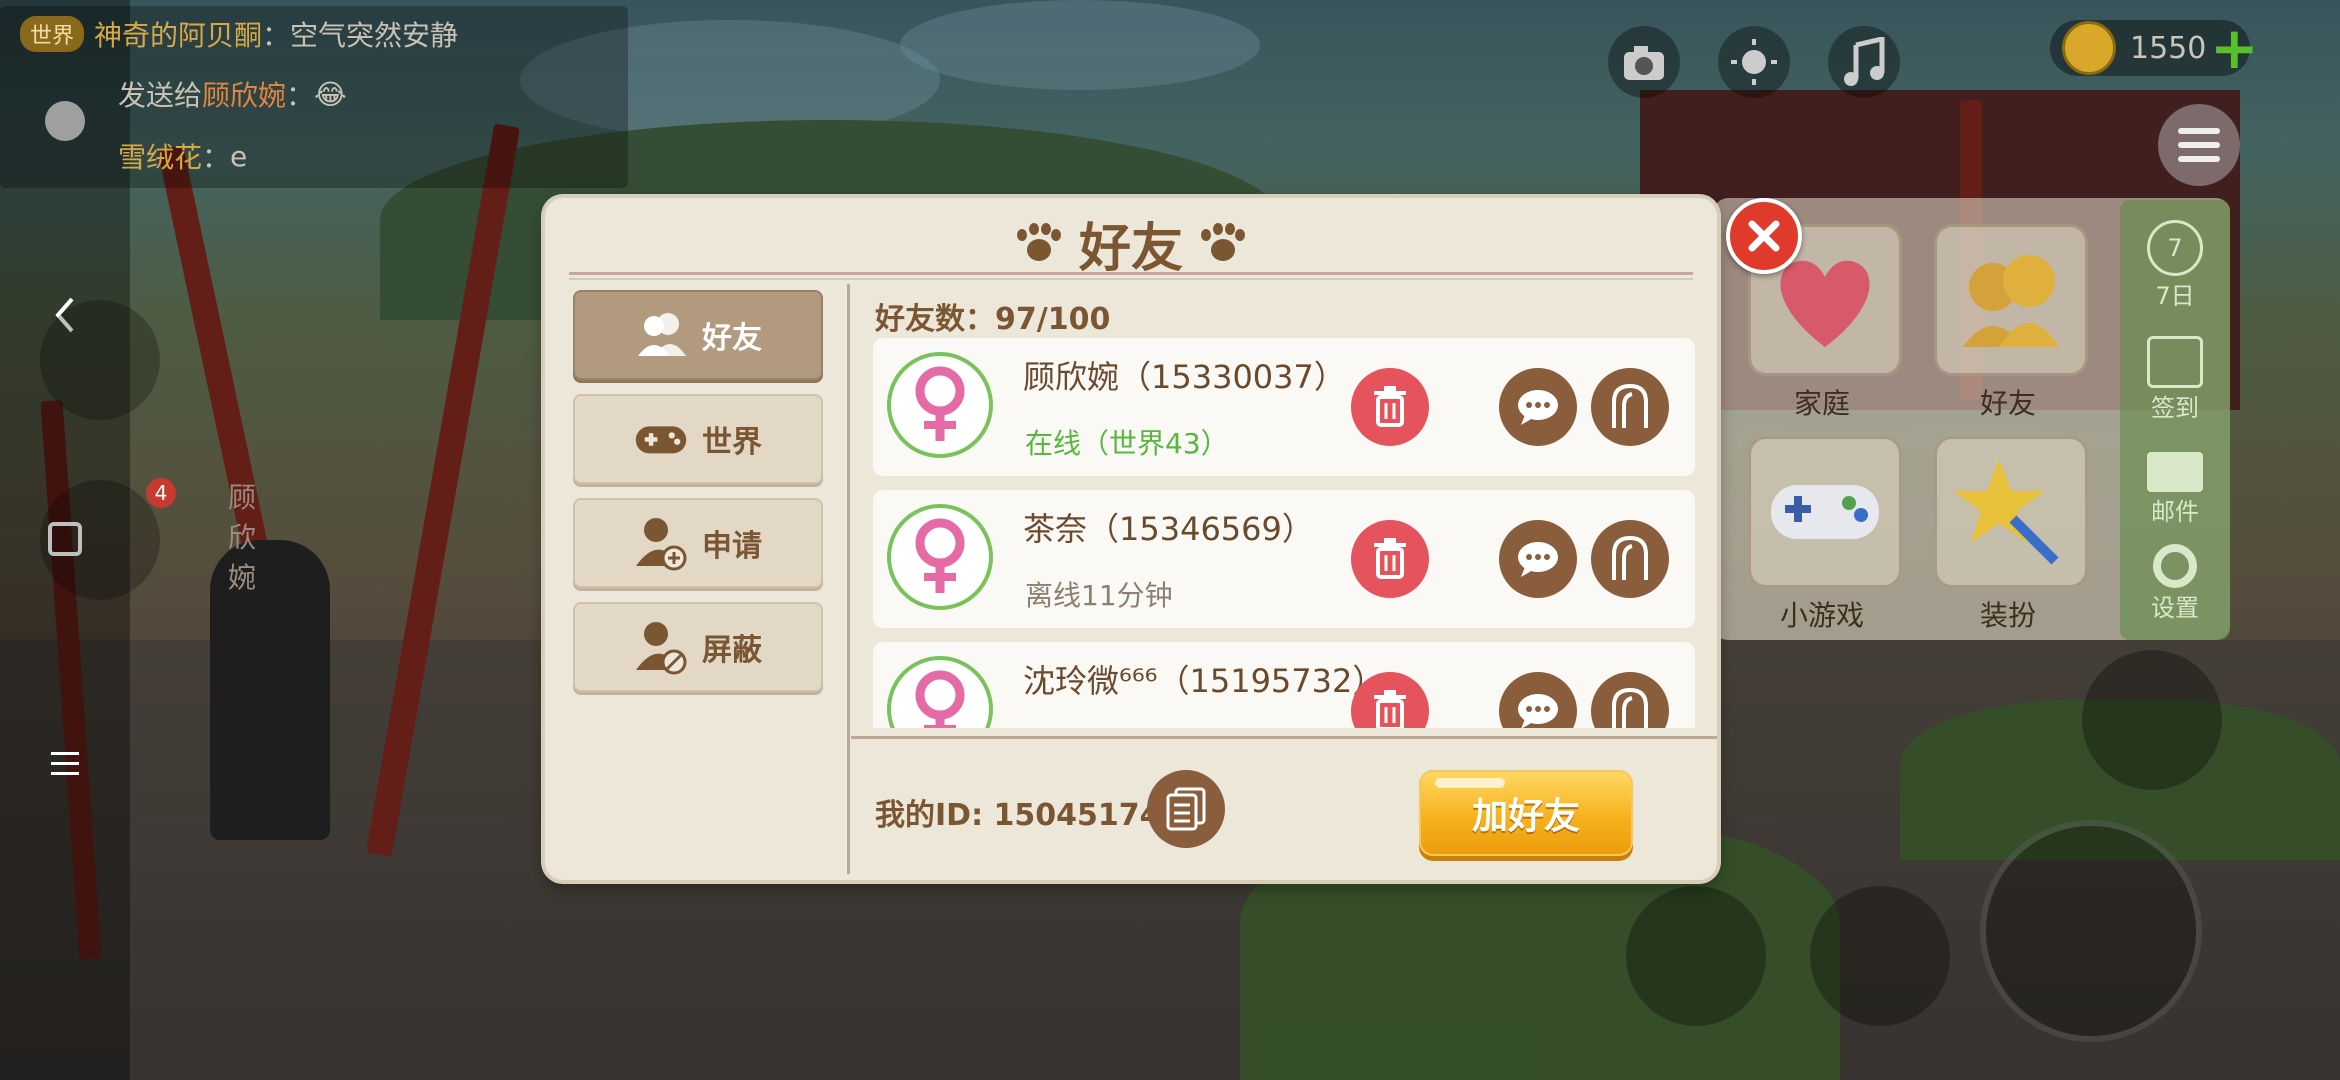 This screenshot has height=1080, width=2340. Describe the element at coordinates (2234, 48) in the screenshot. I see `add-coins-button: +` at that location.